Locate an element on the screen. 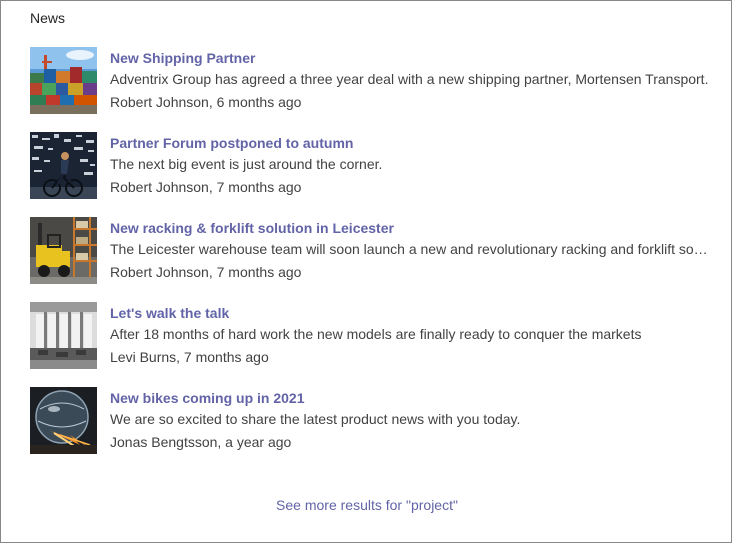 Image resolution: width=732 pixels, height=543 pixels. news-byline: Jonas Bengtsson, a year ago is located at coordinates (201, 442).